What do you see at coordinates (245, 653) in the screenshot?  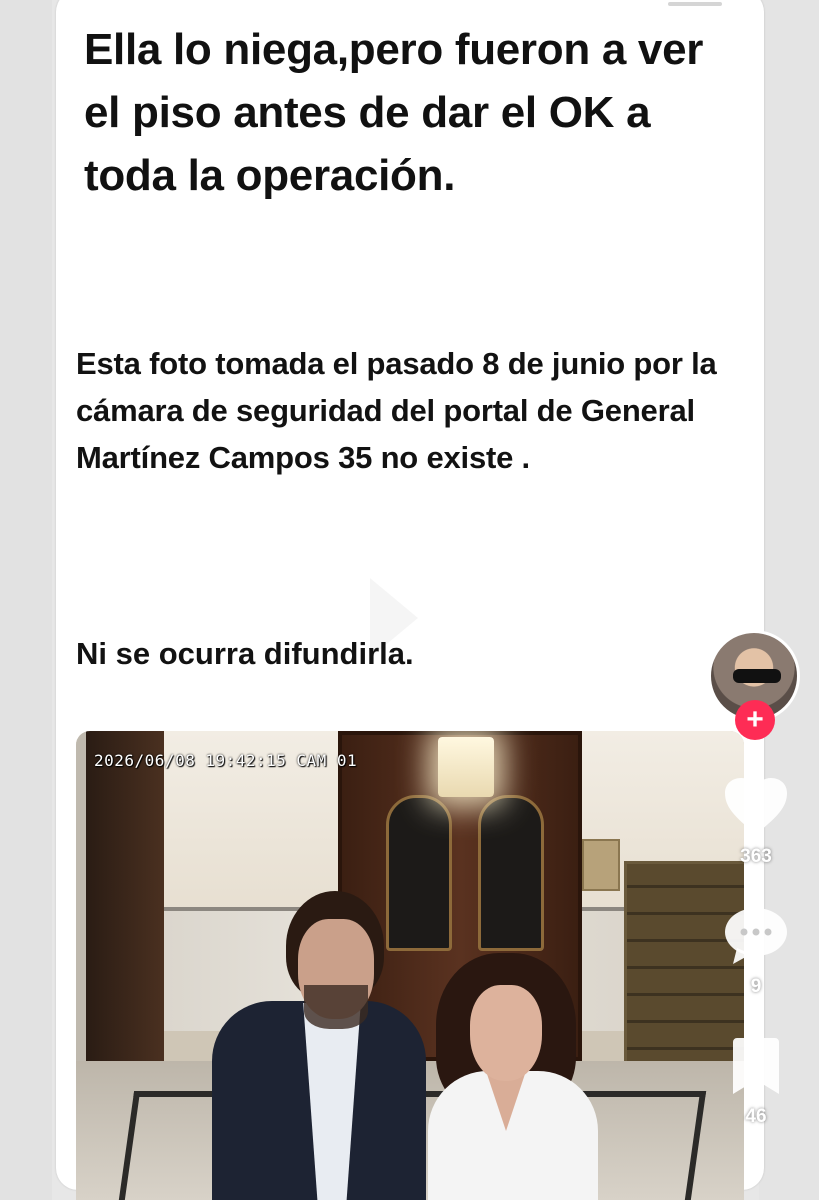 I see `post-warning: Ni se ocurra difundirla.` at bounding box center [245, 653].